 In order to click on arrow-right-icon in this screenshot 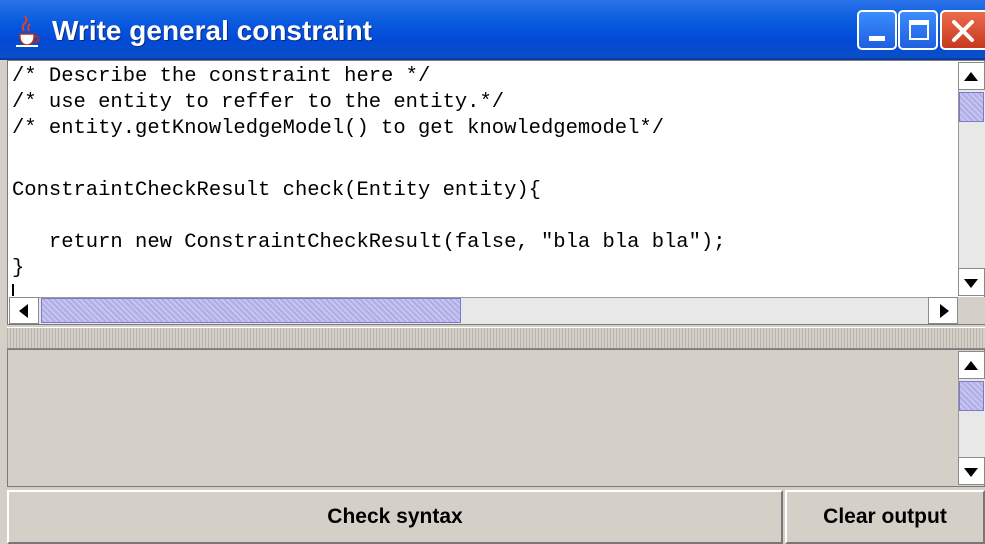, I will do `click(944, 311)`.